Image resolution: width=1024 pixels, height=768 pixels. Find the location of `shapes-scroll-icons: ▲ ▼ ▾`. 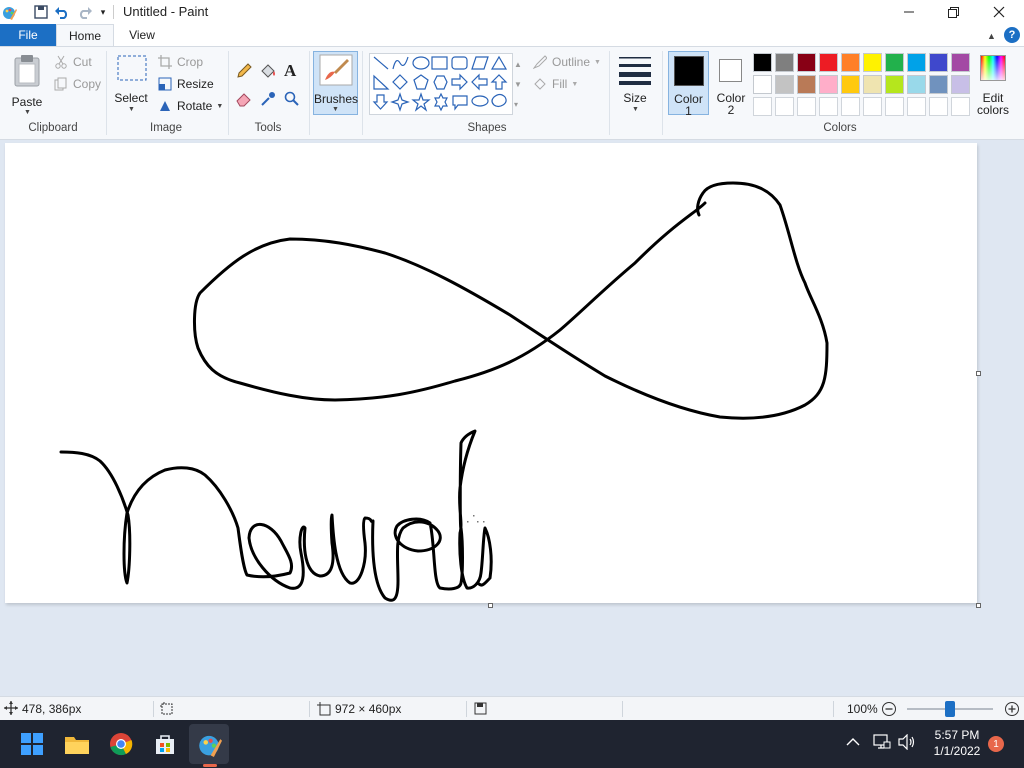

shapes-scroll-icons: ▲ ▼ ▾ is located at coordinates (518, 85).